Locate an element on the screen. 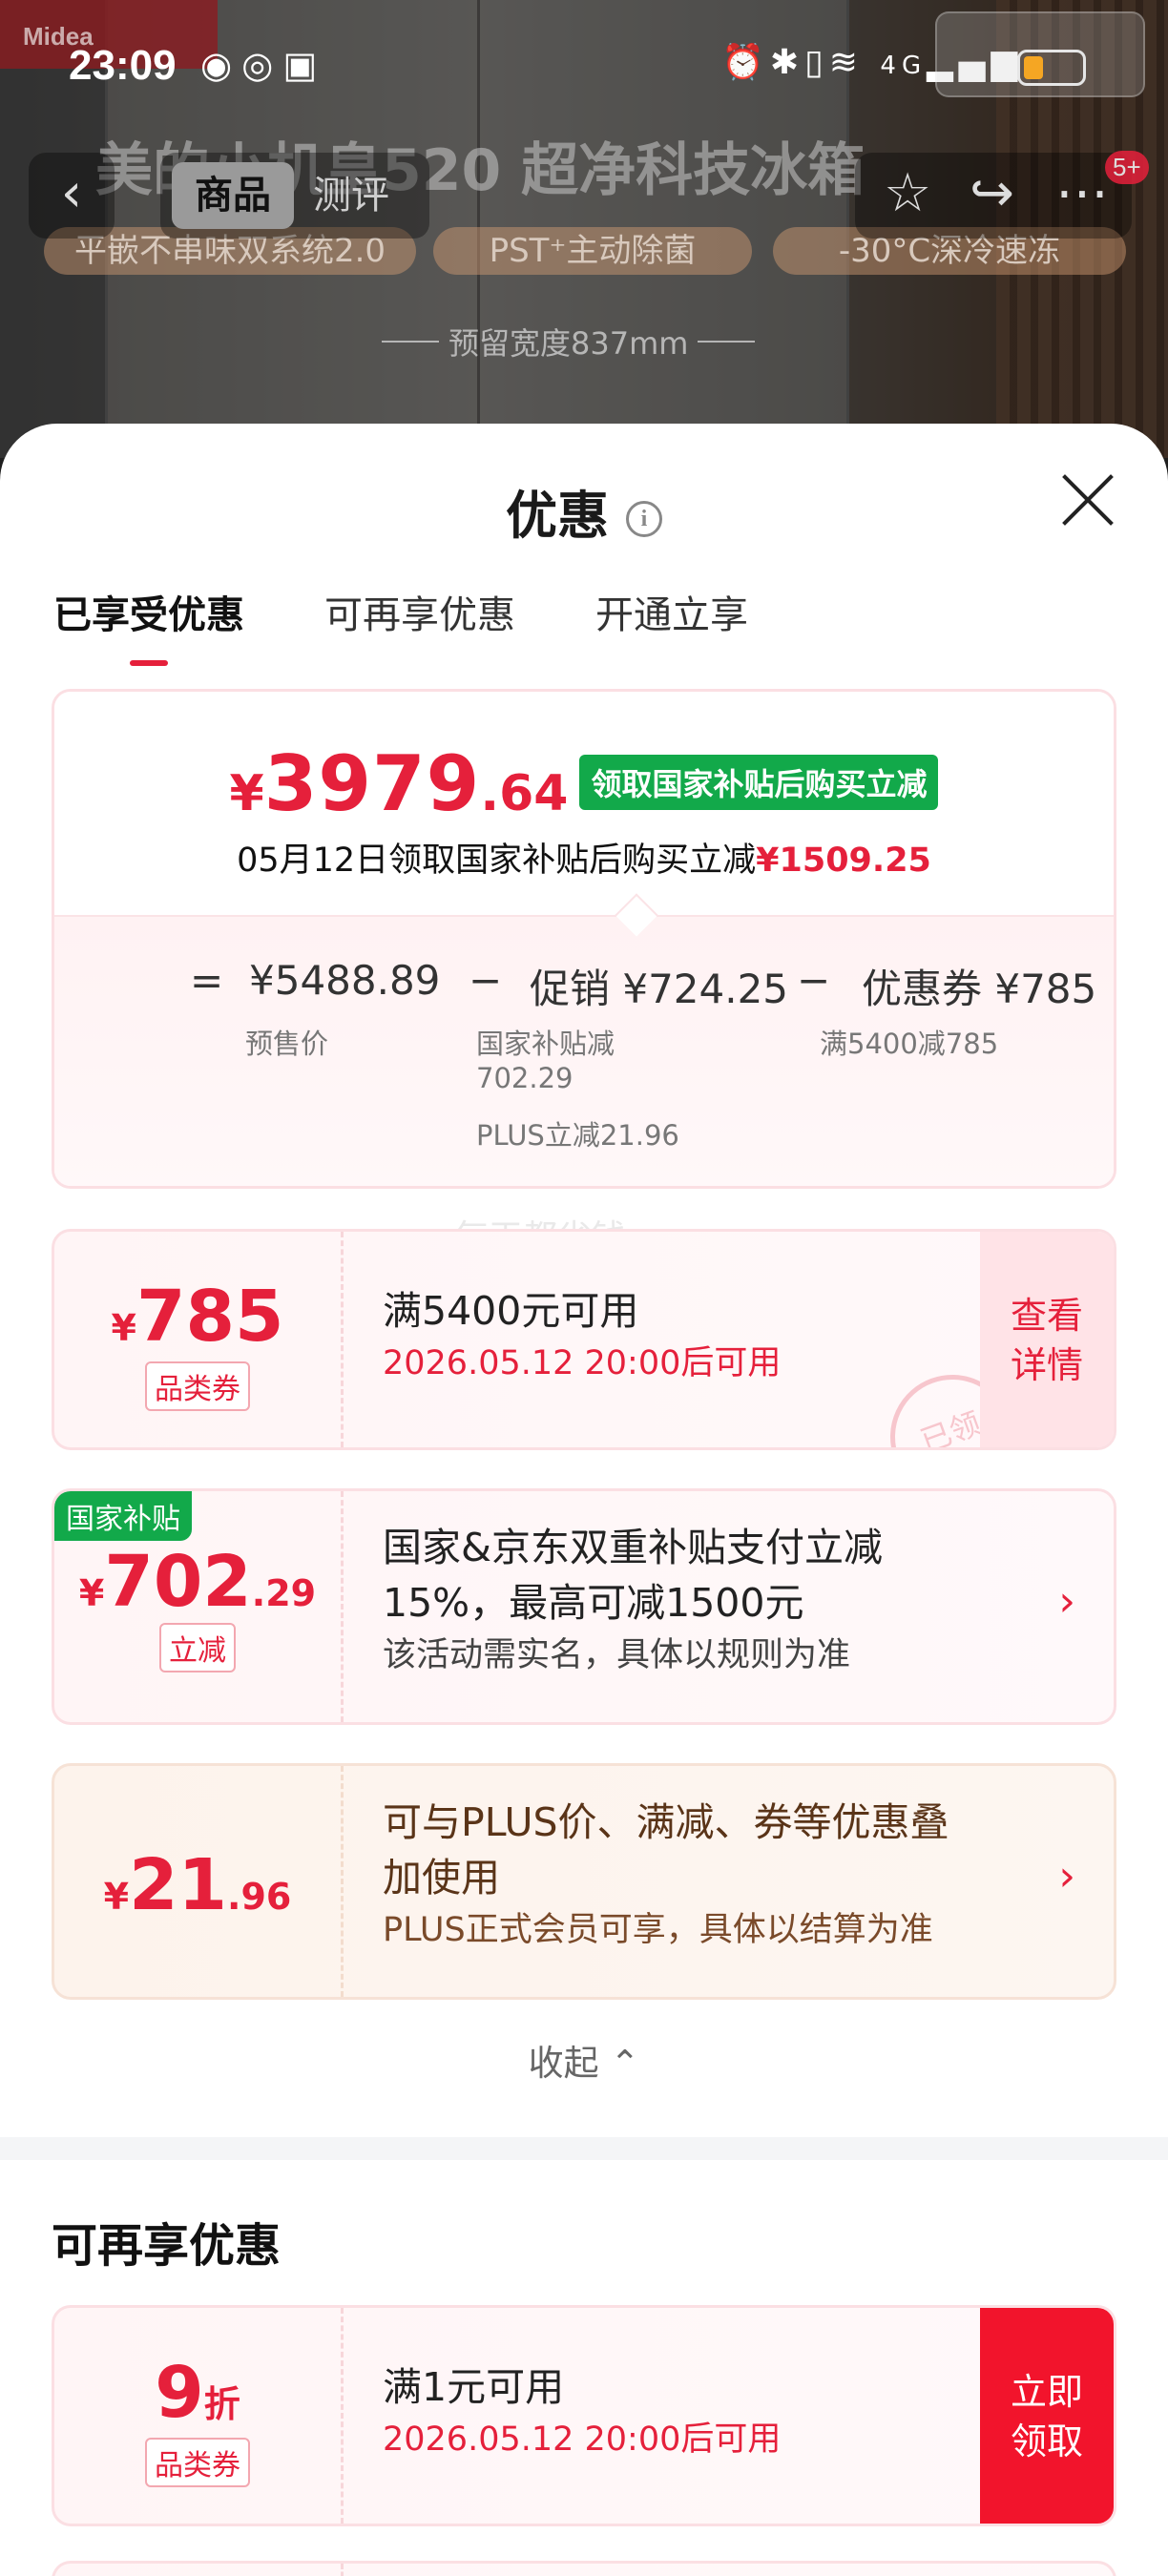 This screenshot has width=1168, height=2576. tab-enjoyed-promos: 已享受优惠 is located at coordinates (148, 625).